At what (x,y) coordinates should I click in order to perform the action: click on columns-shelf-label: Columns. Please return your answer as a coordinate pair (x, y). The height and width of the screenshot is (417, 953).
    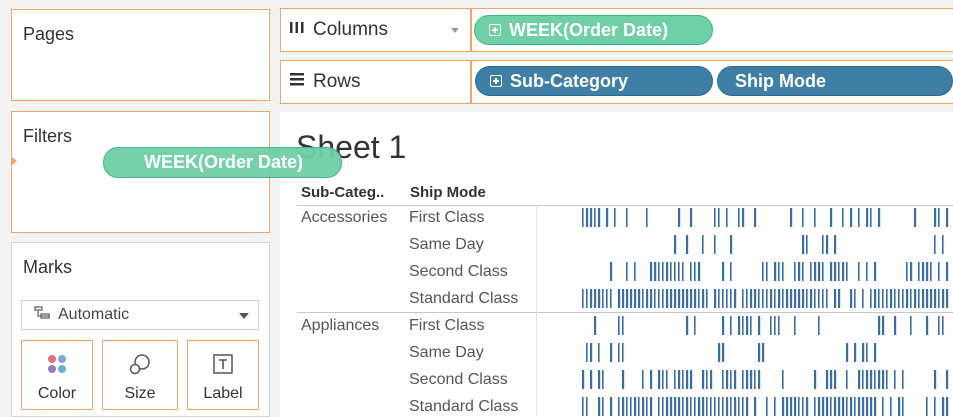
    Looking at the image, I should click on (338, 30).